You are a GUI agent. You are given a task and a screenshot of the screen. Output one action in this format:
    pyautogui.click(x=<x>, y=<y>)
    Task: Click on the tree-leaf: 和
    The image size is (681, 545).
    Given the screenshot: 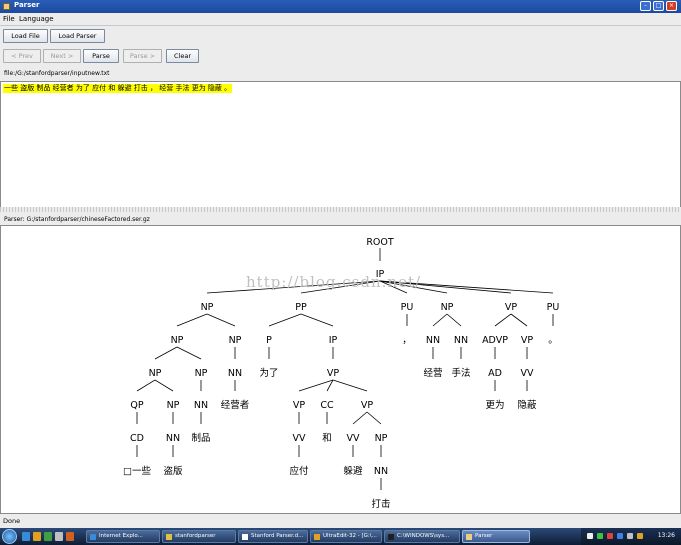 What is the action you would take?
    pyautogui.click(x=327, y=438)
    